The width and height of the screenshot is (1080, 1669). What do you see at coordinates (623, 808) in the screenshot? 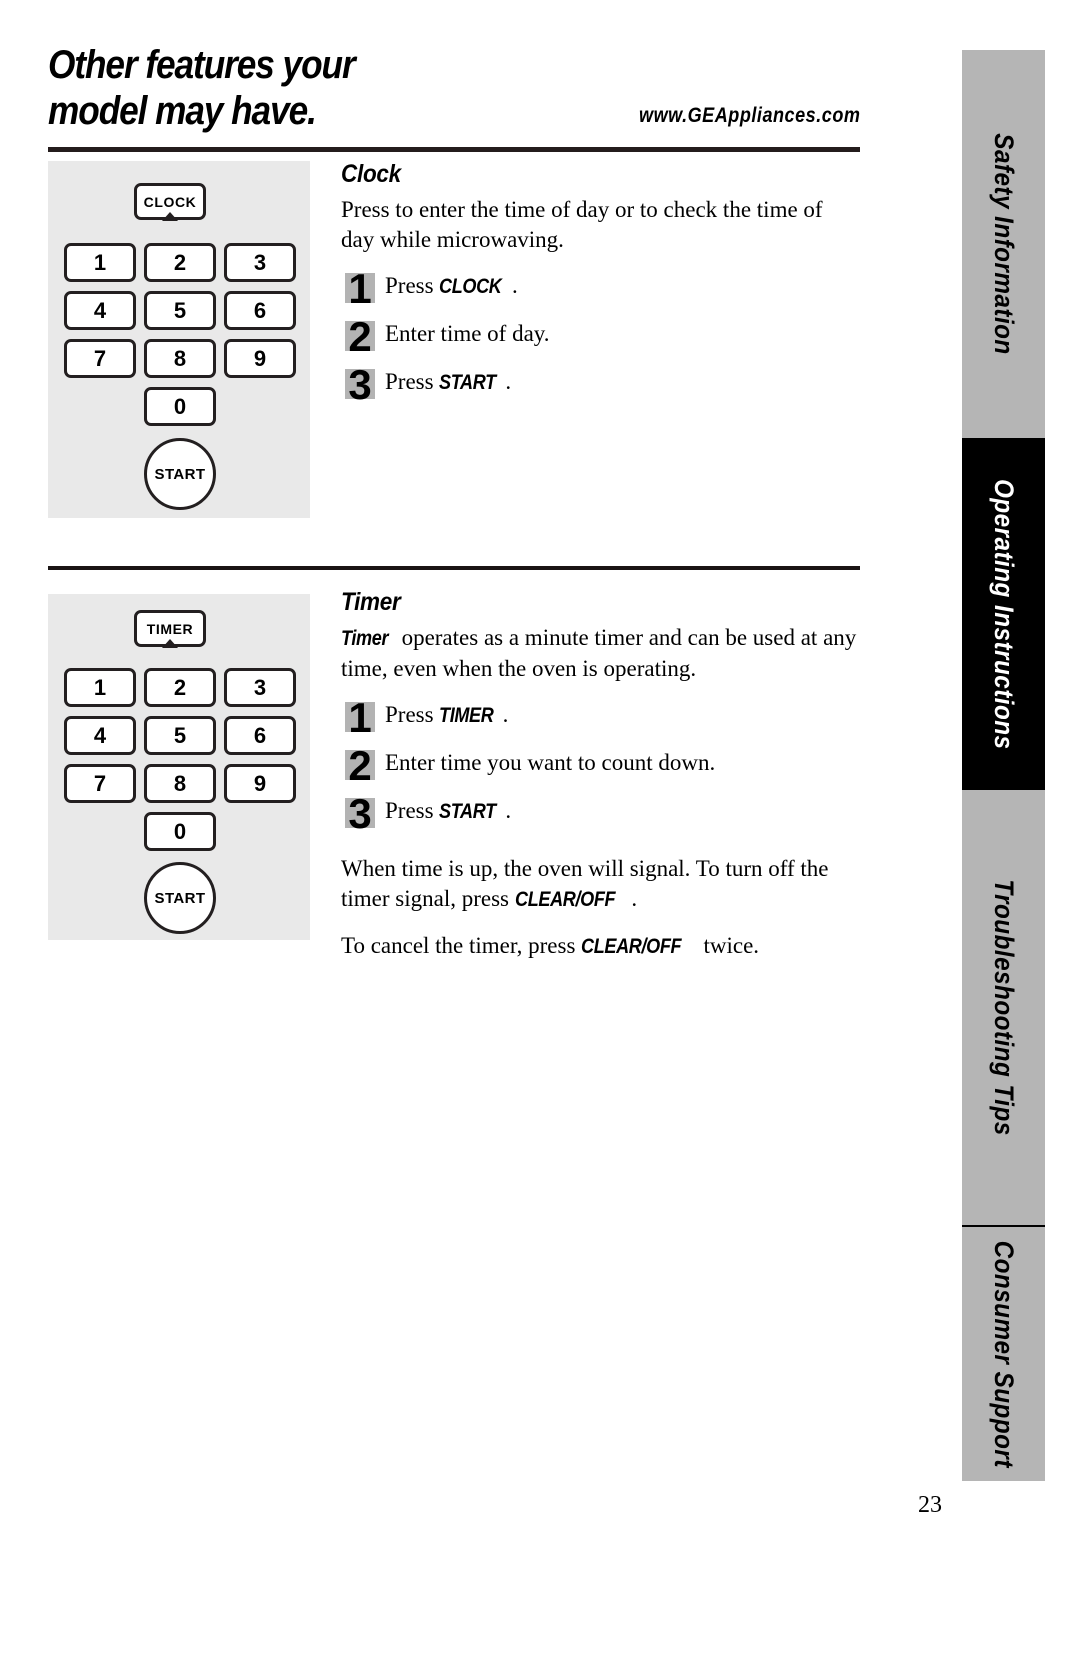
I see `timer-step-3-text: Press START.` at bounding box center [623, 808].